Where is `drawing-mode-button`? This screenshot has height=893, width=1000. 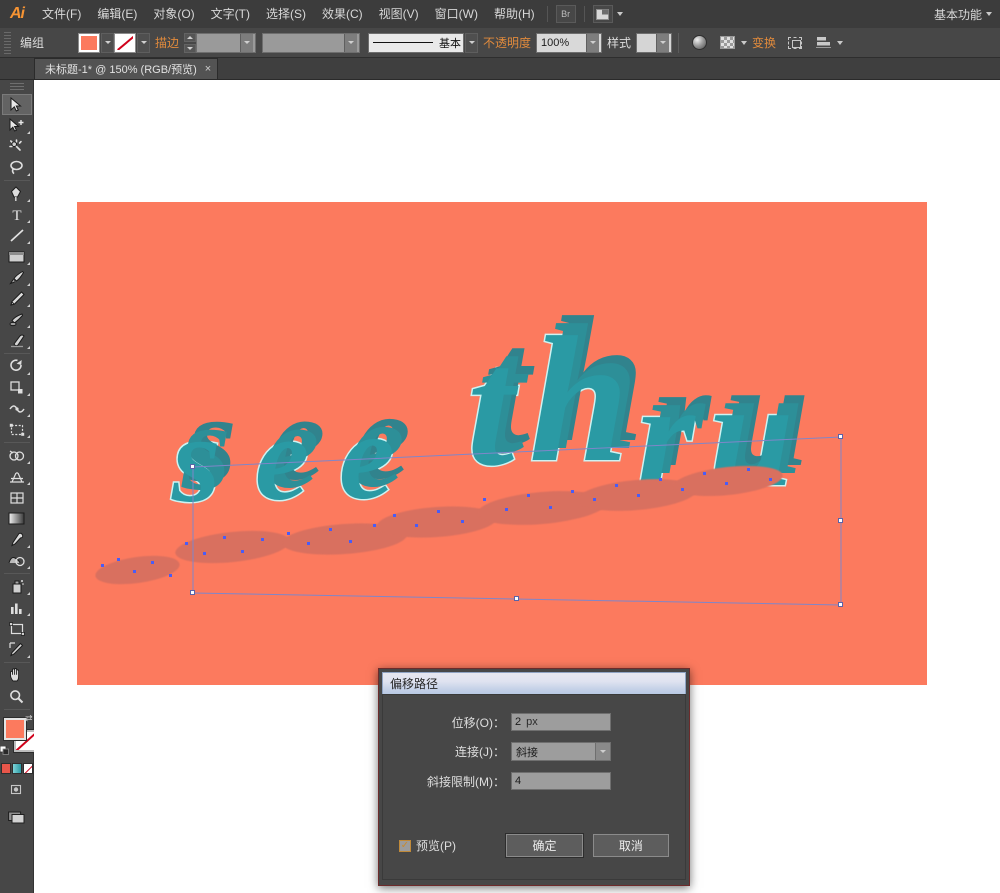 drawing-mode-button is located at coordinates (17, 790).